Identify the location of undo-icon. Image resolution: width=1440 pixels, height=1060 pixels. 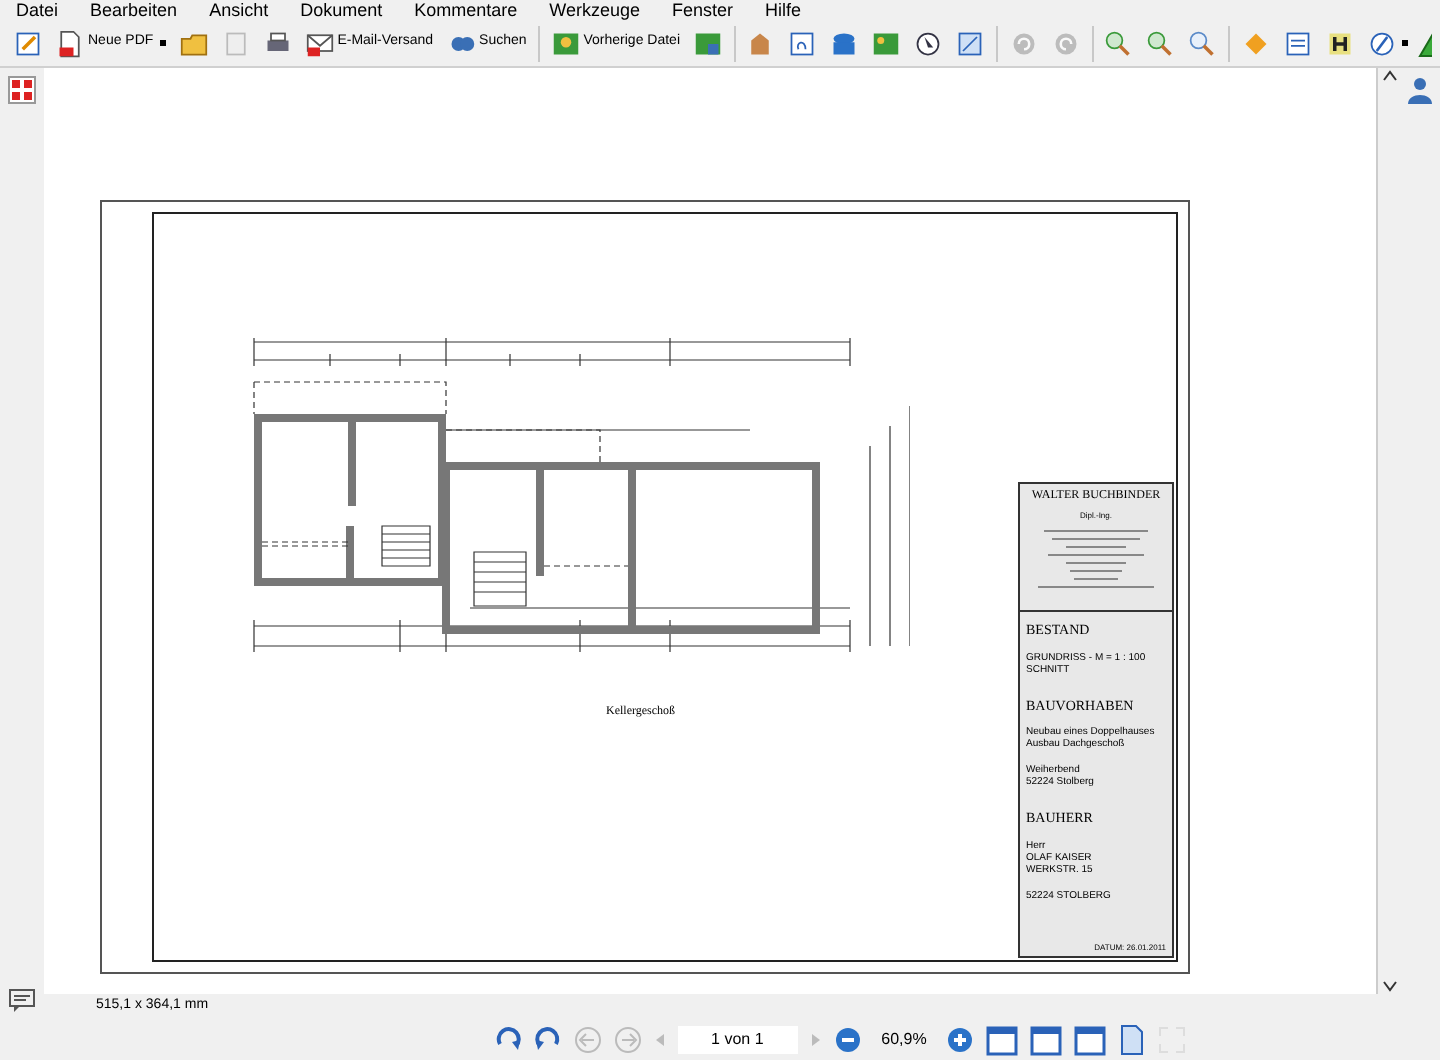
(1023, 43).